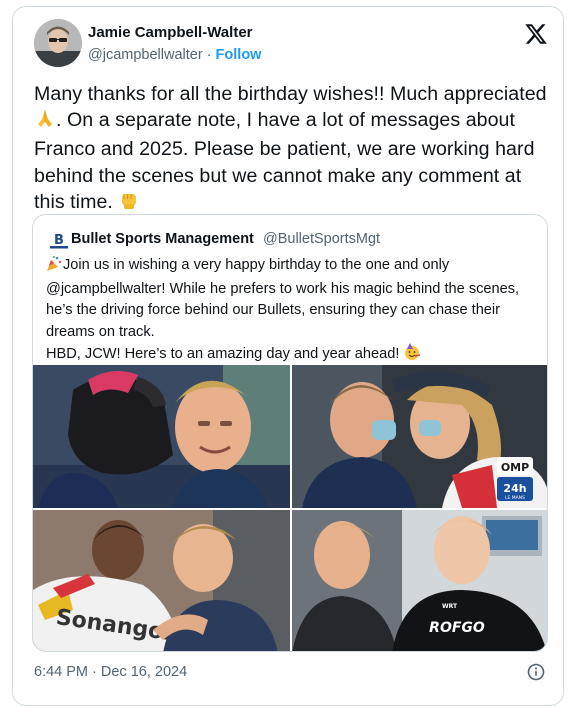  Describe the element at coordinates (162, 239) in the screenshot. I see `quote-author-name: Bullet Sports Management` at that location.